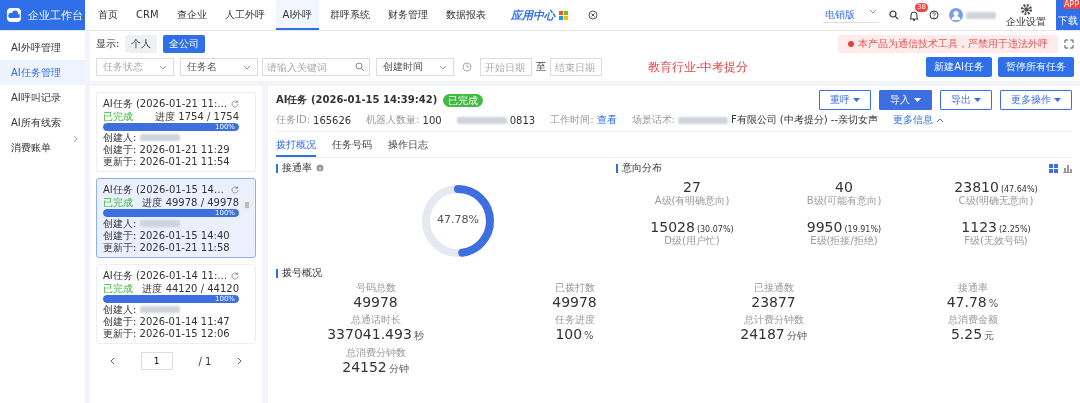  Describe the element at coordinates (773, 320) in the screenshot. I see `stat-label: 总计费分钟数` at that location.